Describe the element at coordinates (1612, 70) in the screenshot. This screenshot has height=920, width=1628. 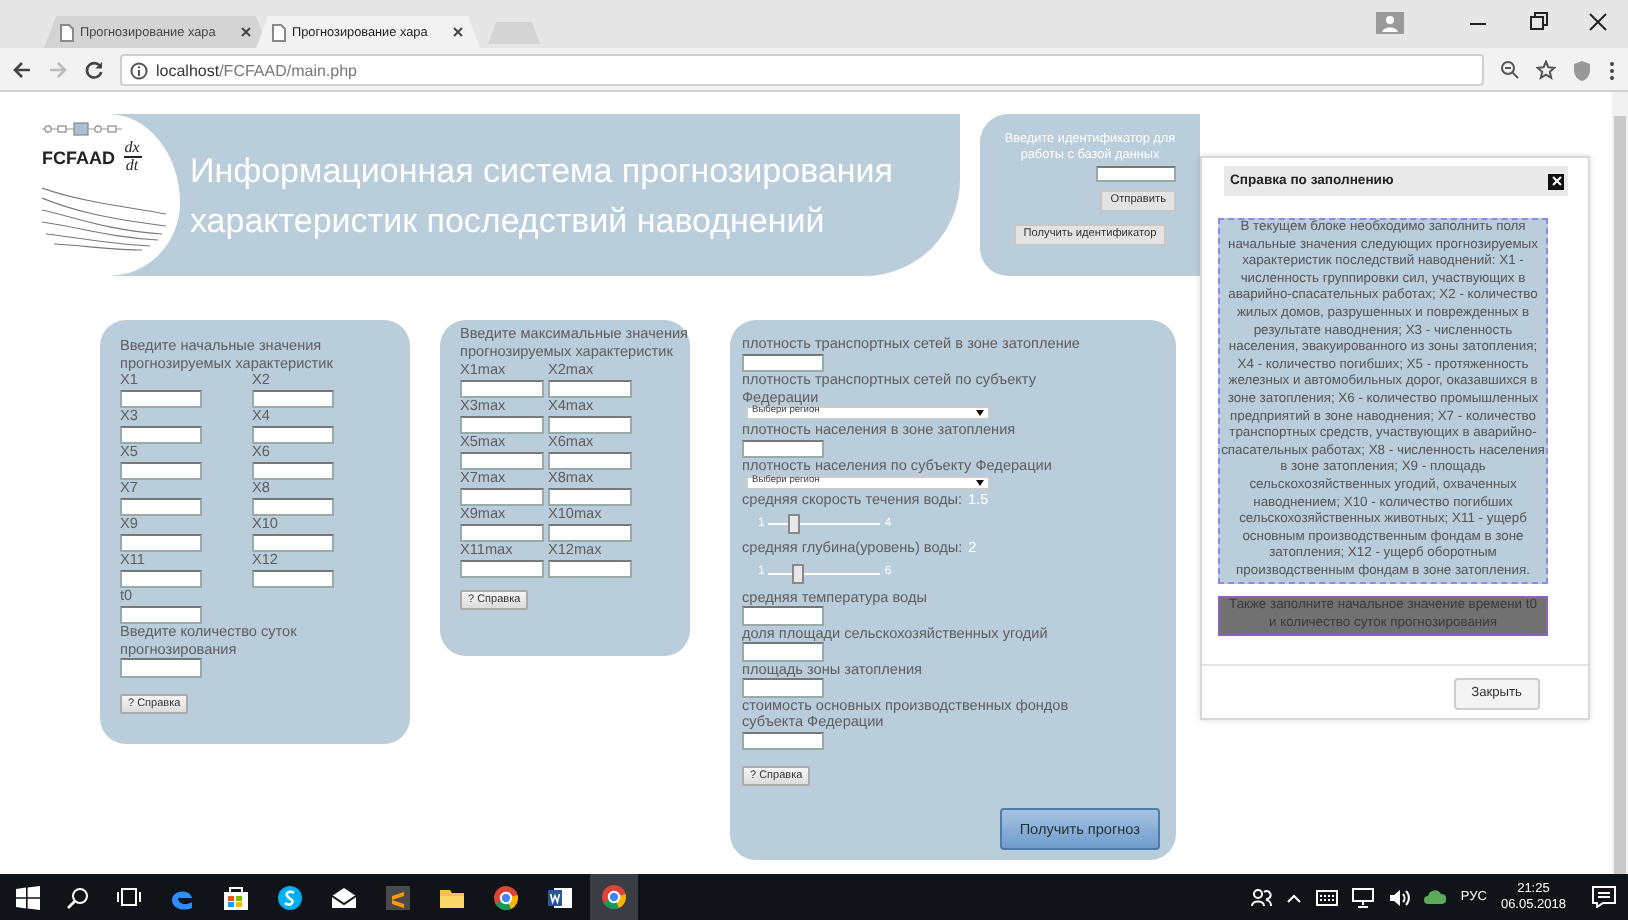
I see `menu-icon` at that location.